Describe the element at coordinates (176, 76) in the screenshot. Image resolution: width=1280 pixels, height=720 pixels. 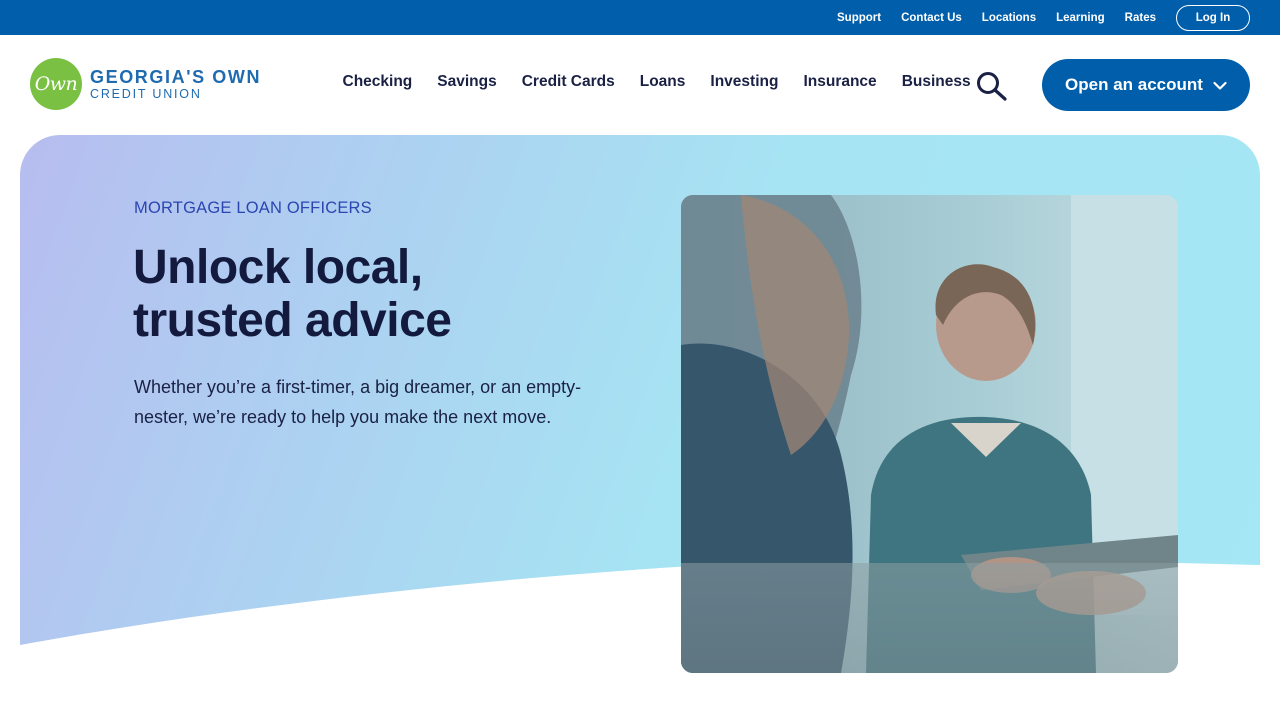
I see `logo-line-1: GEORGIA'S OWN` at that location.